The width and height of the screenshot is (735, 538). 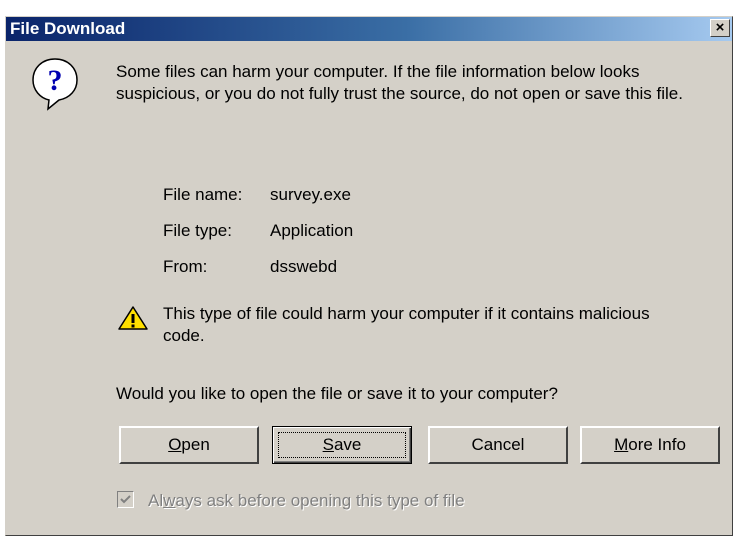 I want to click on cancel-button: Cancel, so click(x=498, y=445).